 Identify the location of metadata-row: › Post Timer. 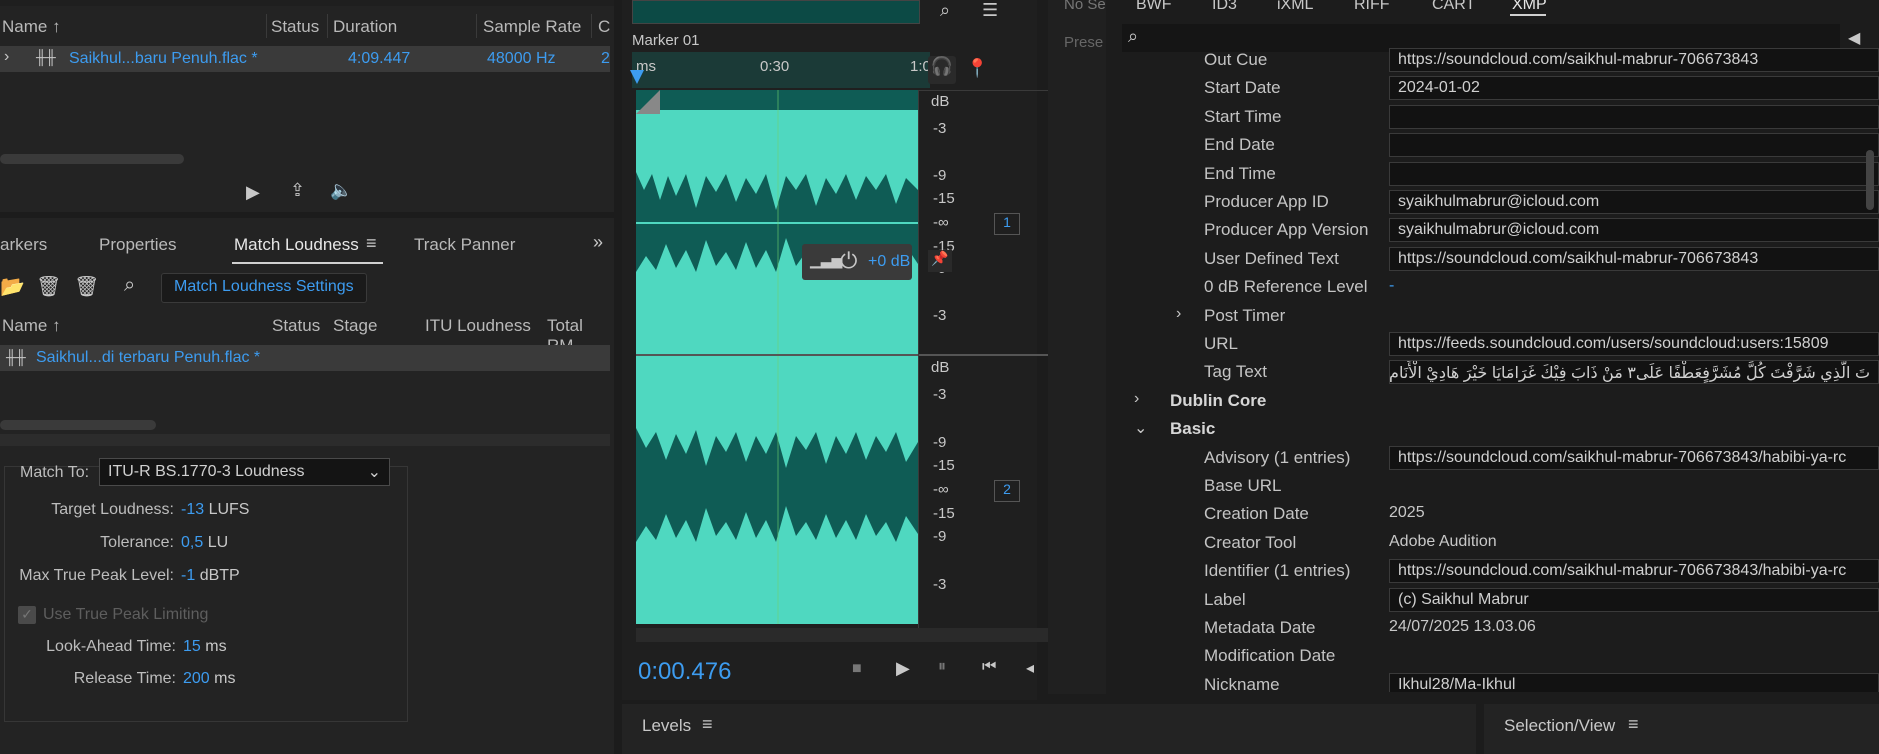
(1501, 316).